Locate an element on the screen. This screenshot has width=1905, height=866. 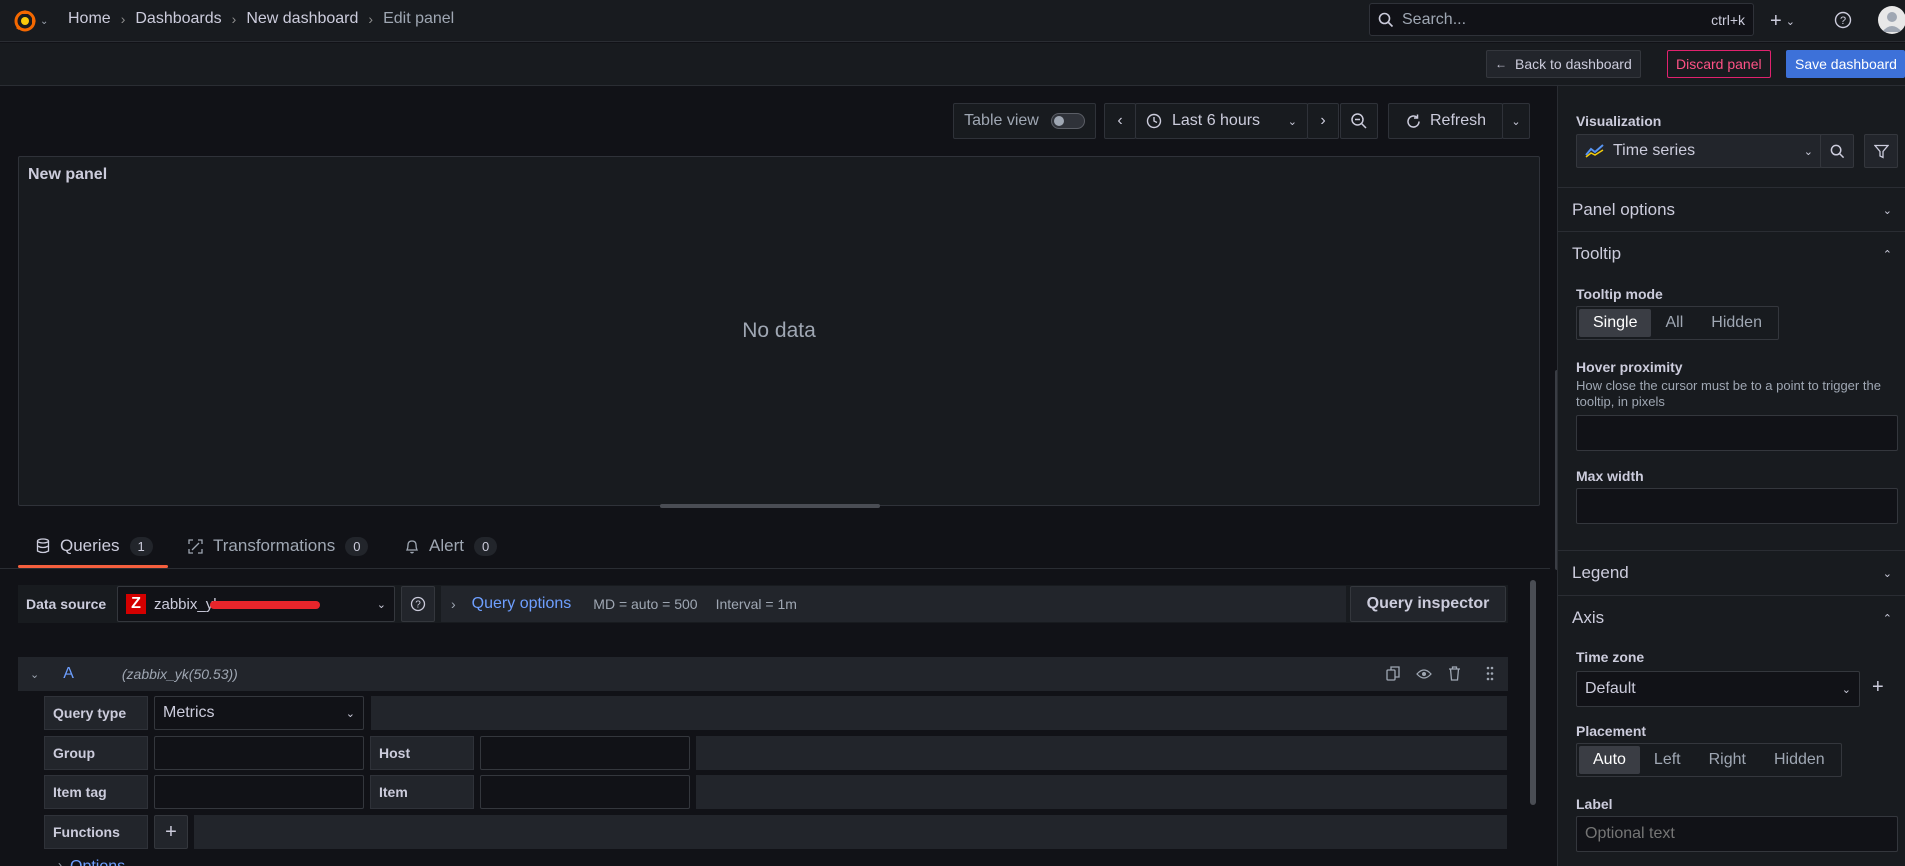
max-width-input is located at coordinates (1737, 506).